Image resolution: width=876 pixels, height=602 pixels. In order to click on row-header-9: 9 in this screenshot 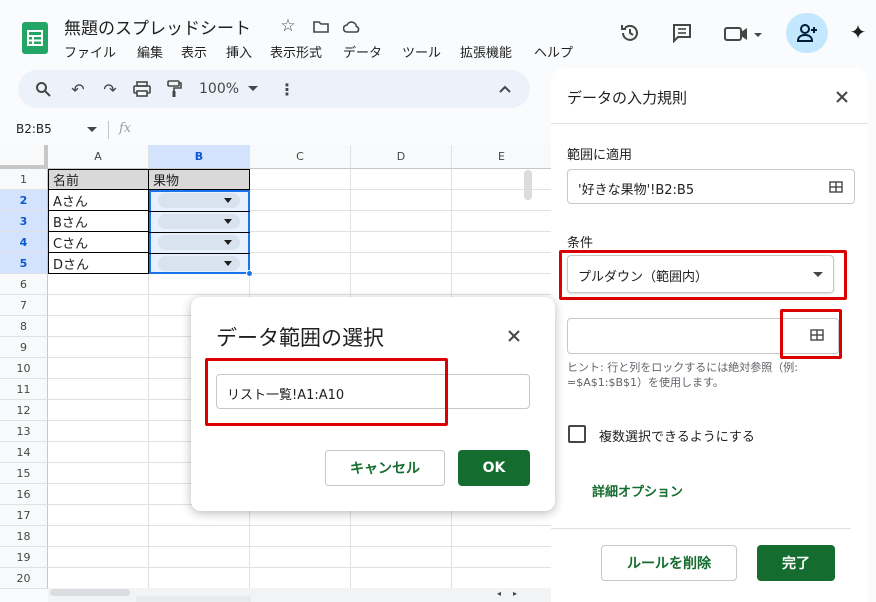, I will do `click(24, 347)`.